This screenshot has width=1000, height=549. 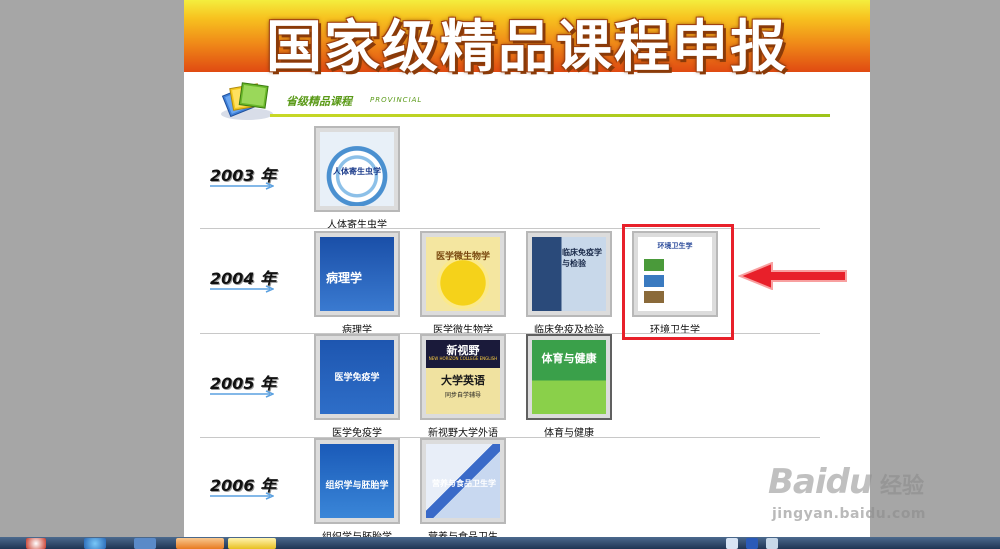 I want to click on book-caption: 组织学与胚胎学, so click(x=357, y=532).